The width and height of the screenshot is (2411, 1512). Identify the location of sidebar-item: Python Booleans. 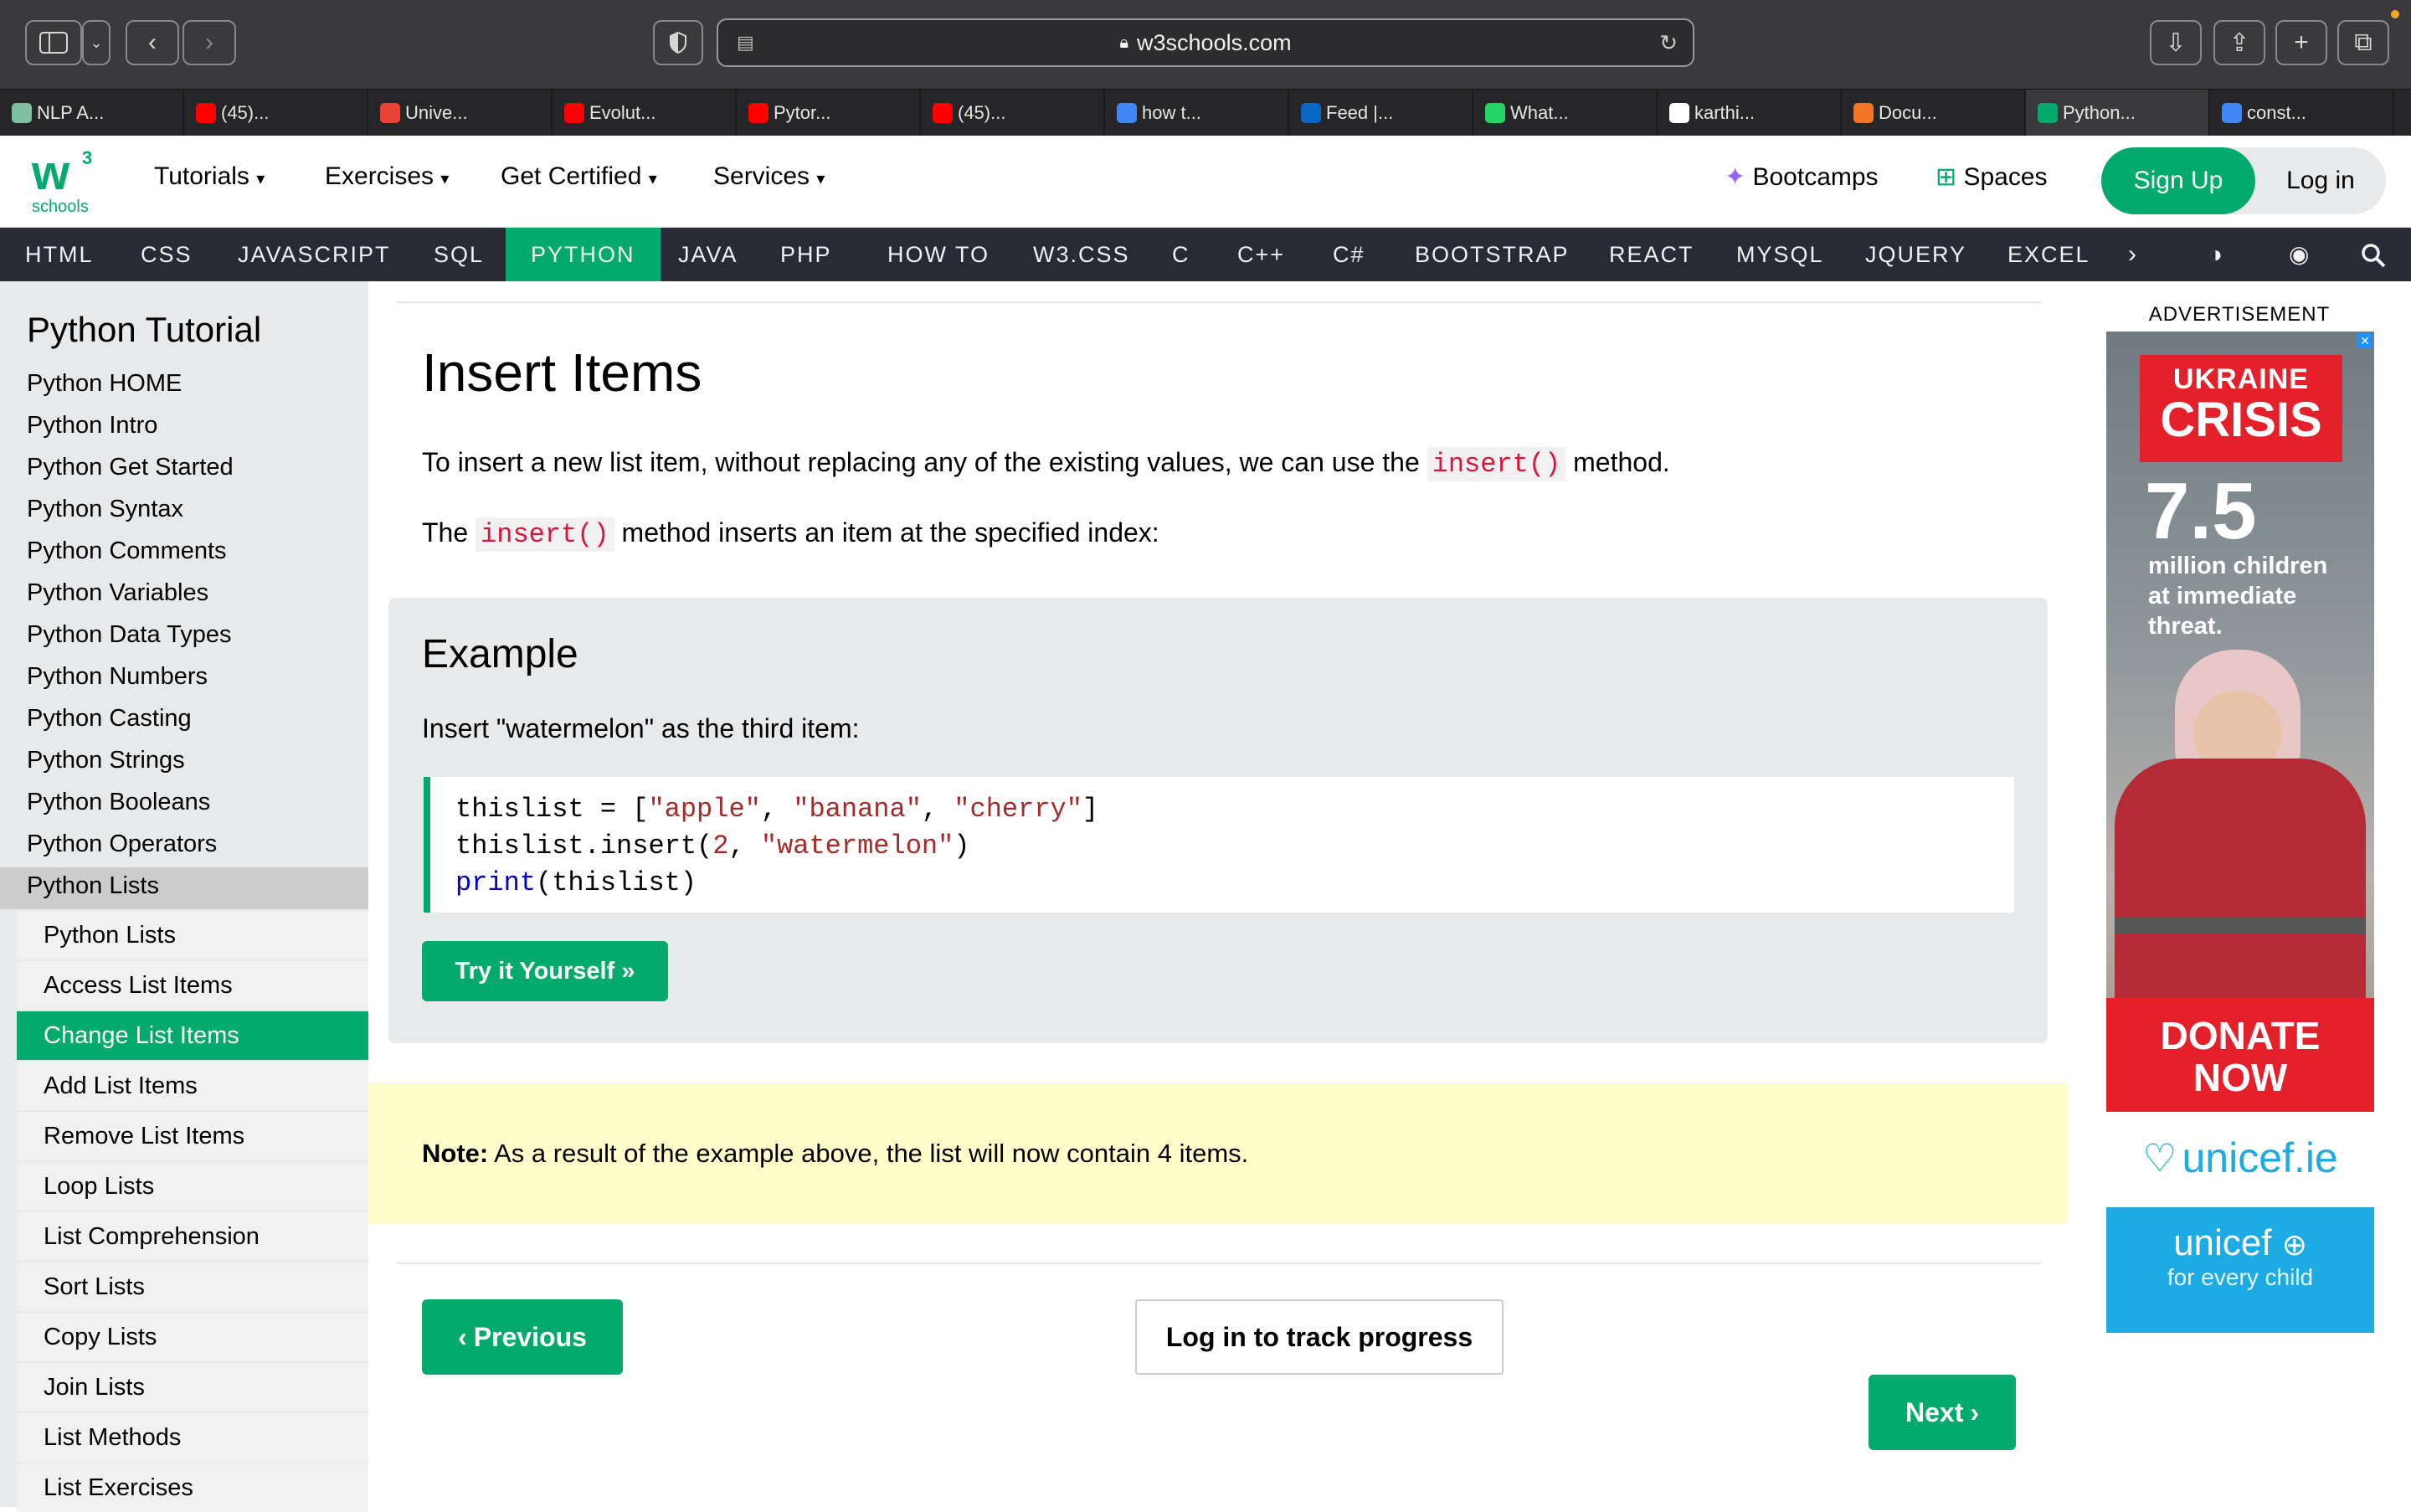
(118, 802).